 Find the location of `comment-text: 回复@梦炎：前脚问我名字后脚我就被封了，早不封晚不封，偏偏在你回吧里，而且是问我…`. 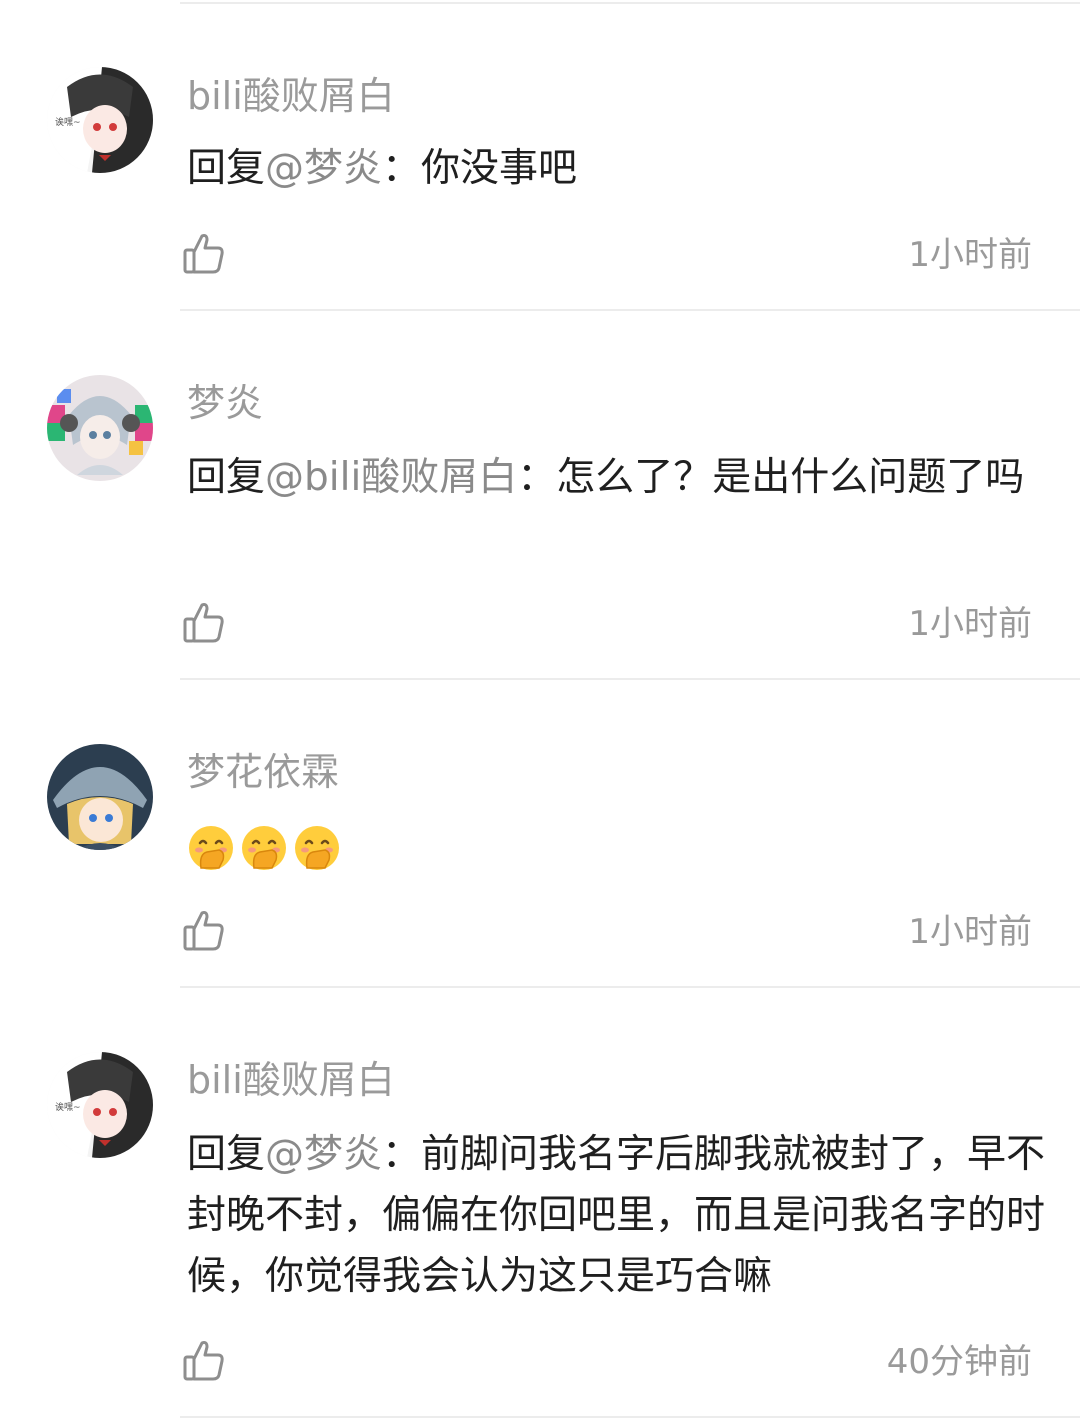

comment-text: 回复@梦炎：前脚问我名字后脚我就被封了，早不封晚不封，偏偏在你回吧里，而且是问我… is located at coordinates (617, 1215).